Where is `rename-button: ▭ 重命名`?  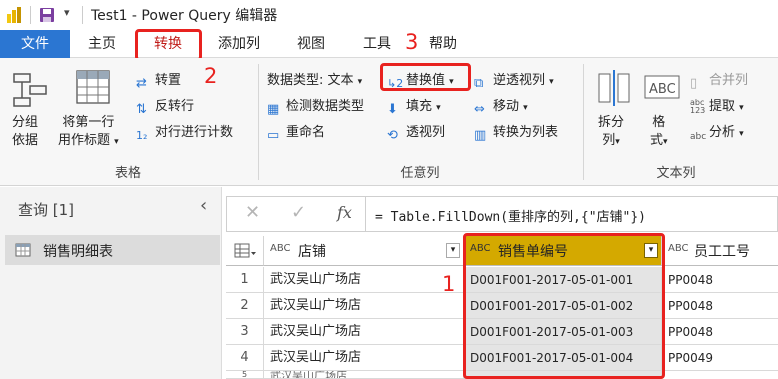
rename-button: ▭ 重命名 is located at coordinates (296, 132).